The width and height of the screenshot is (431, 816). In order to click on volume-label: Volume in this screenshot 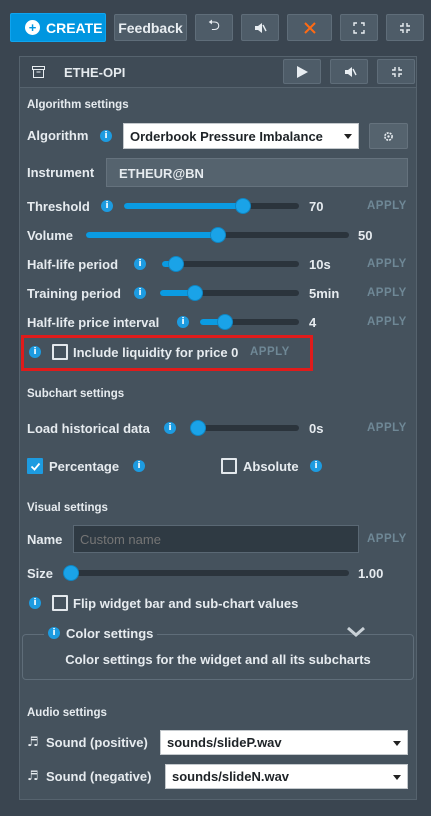, I will do `click(50, 235)`.